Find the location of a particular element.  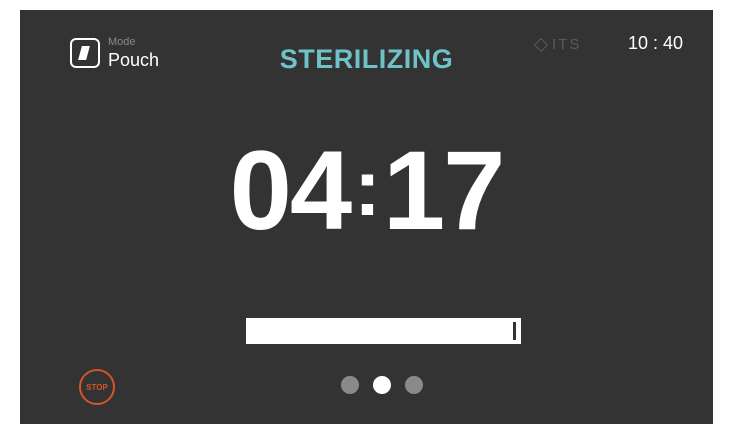

brand-logo: ITS is located at coordinates (557, 44).